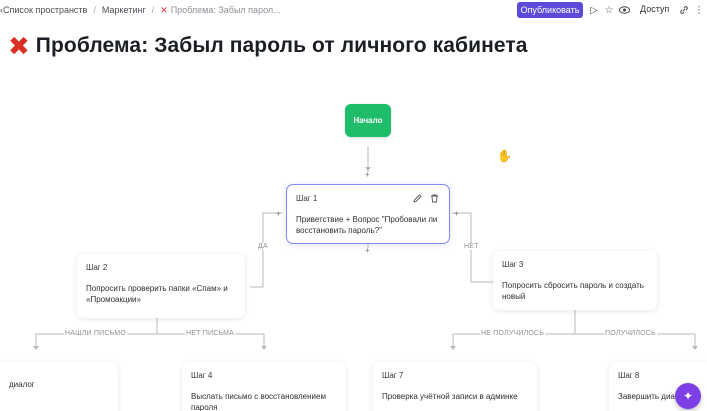 The image size is (707, 411). What do you see at coordinates (59, 386) in the screenshot?
I see `step-end-card: диалог` at bounding box center [59, 386].